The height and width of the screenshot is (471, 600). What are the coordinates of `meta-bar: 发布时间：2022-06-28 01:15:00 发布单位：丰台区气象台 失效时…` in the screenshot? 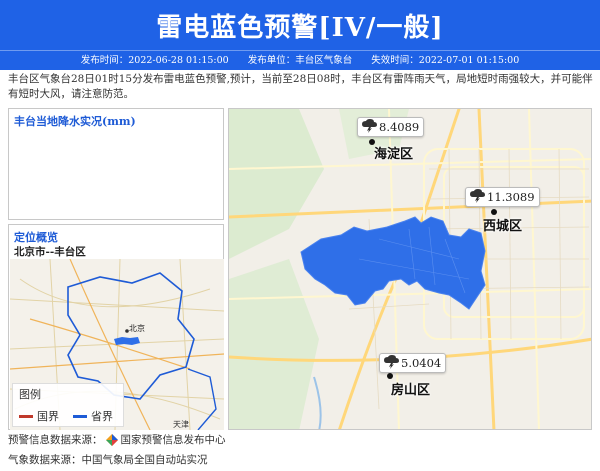 It's located at (300, 60).